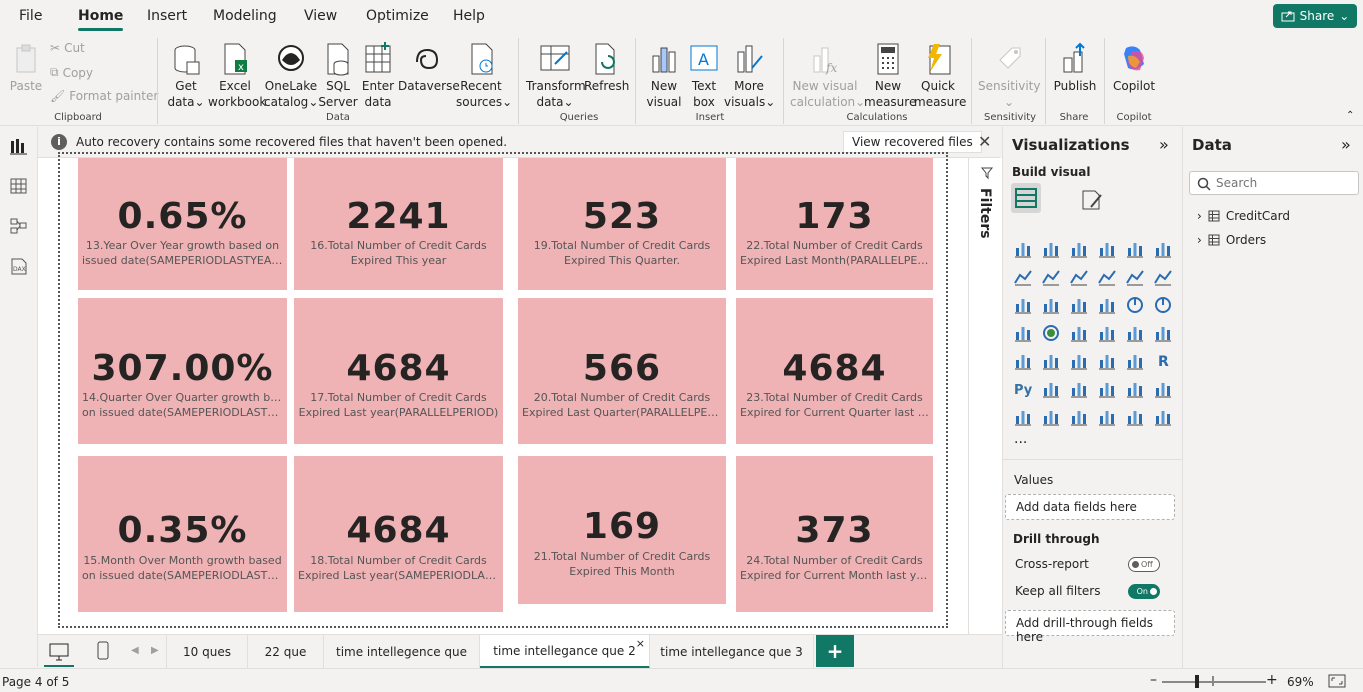 Image resolution: width=1363 pixels, height=692 pixels. What do you see at coordinates (1272, 680) in the screenshot?
I see `zoom-in-button: +` at bounding box center [1272, 680].